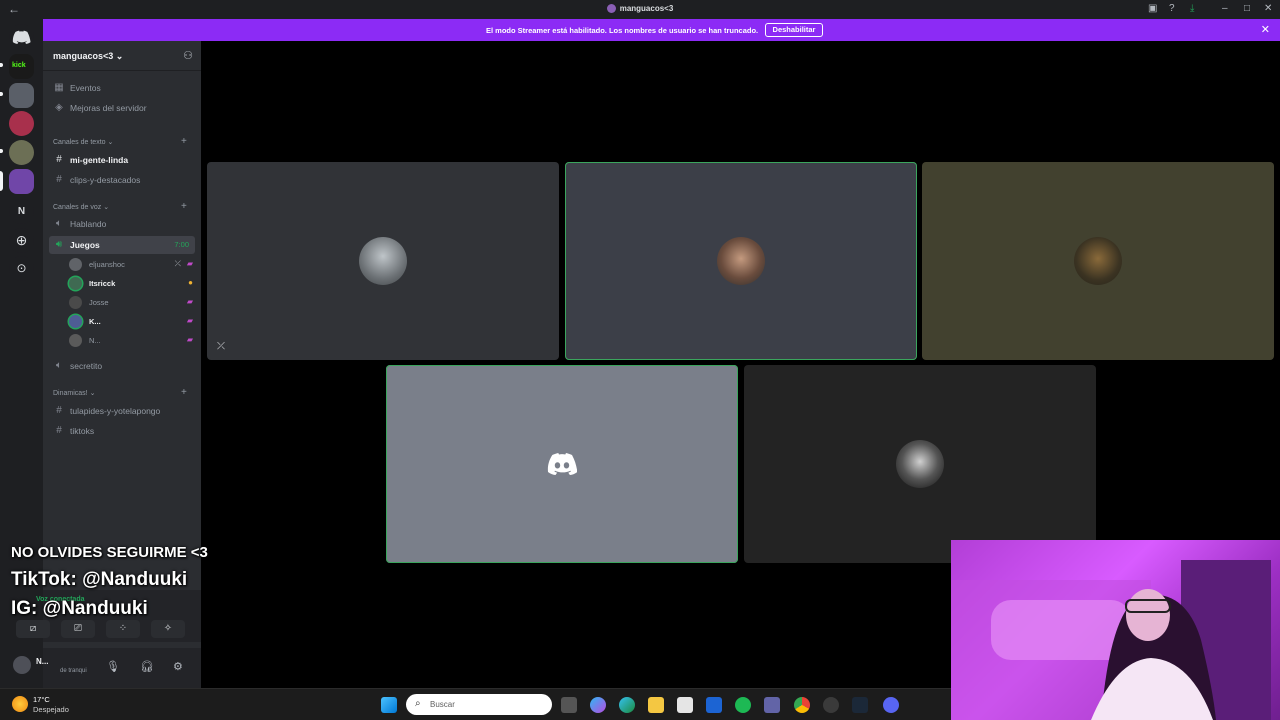 This screenshot has height=720, width=1280. I want to click on temperature: 17°C, so click(41, 699).